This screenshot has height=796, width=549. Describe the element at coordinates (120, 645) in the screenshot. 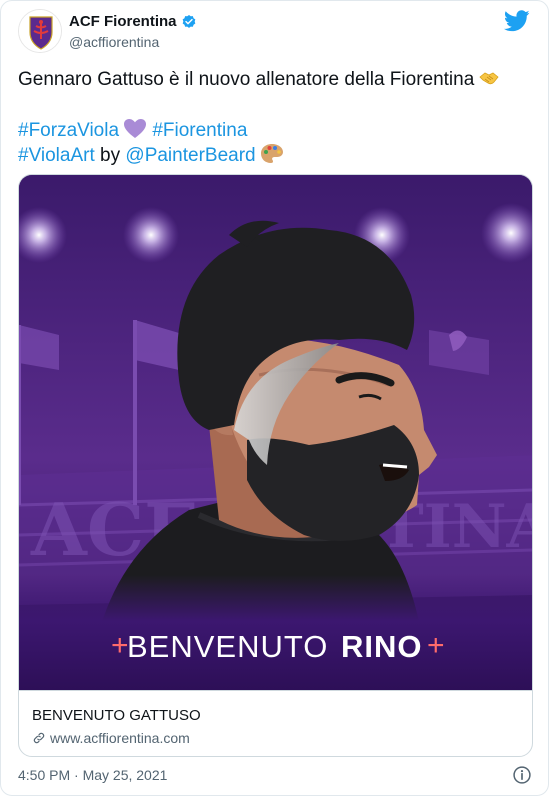

I see `banner-fleur-left: +` at that location.